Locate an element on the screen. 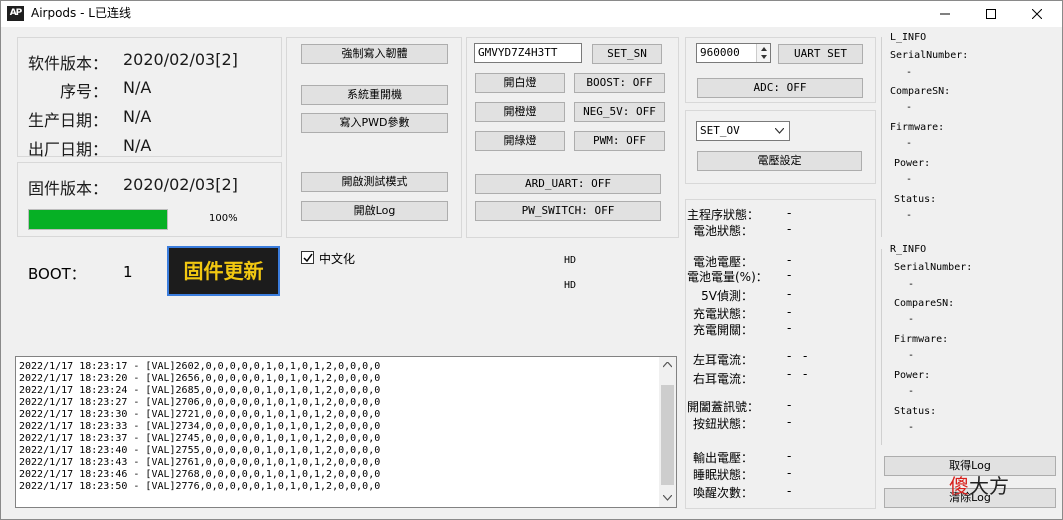 The height and width of the screenshot is (520, 1063). ard-uart-button: ARD_UART: OFF is located at coordinates (568, 184).